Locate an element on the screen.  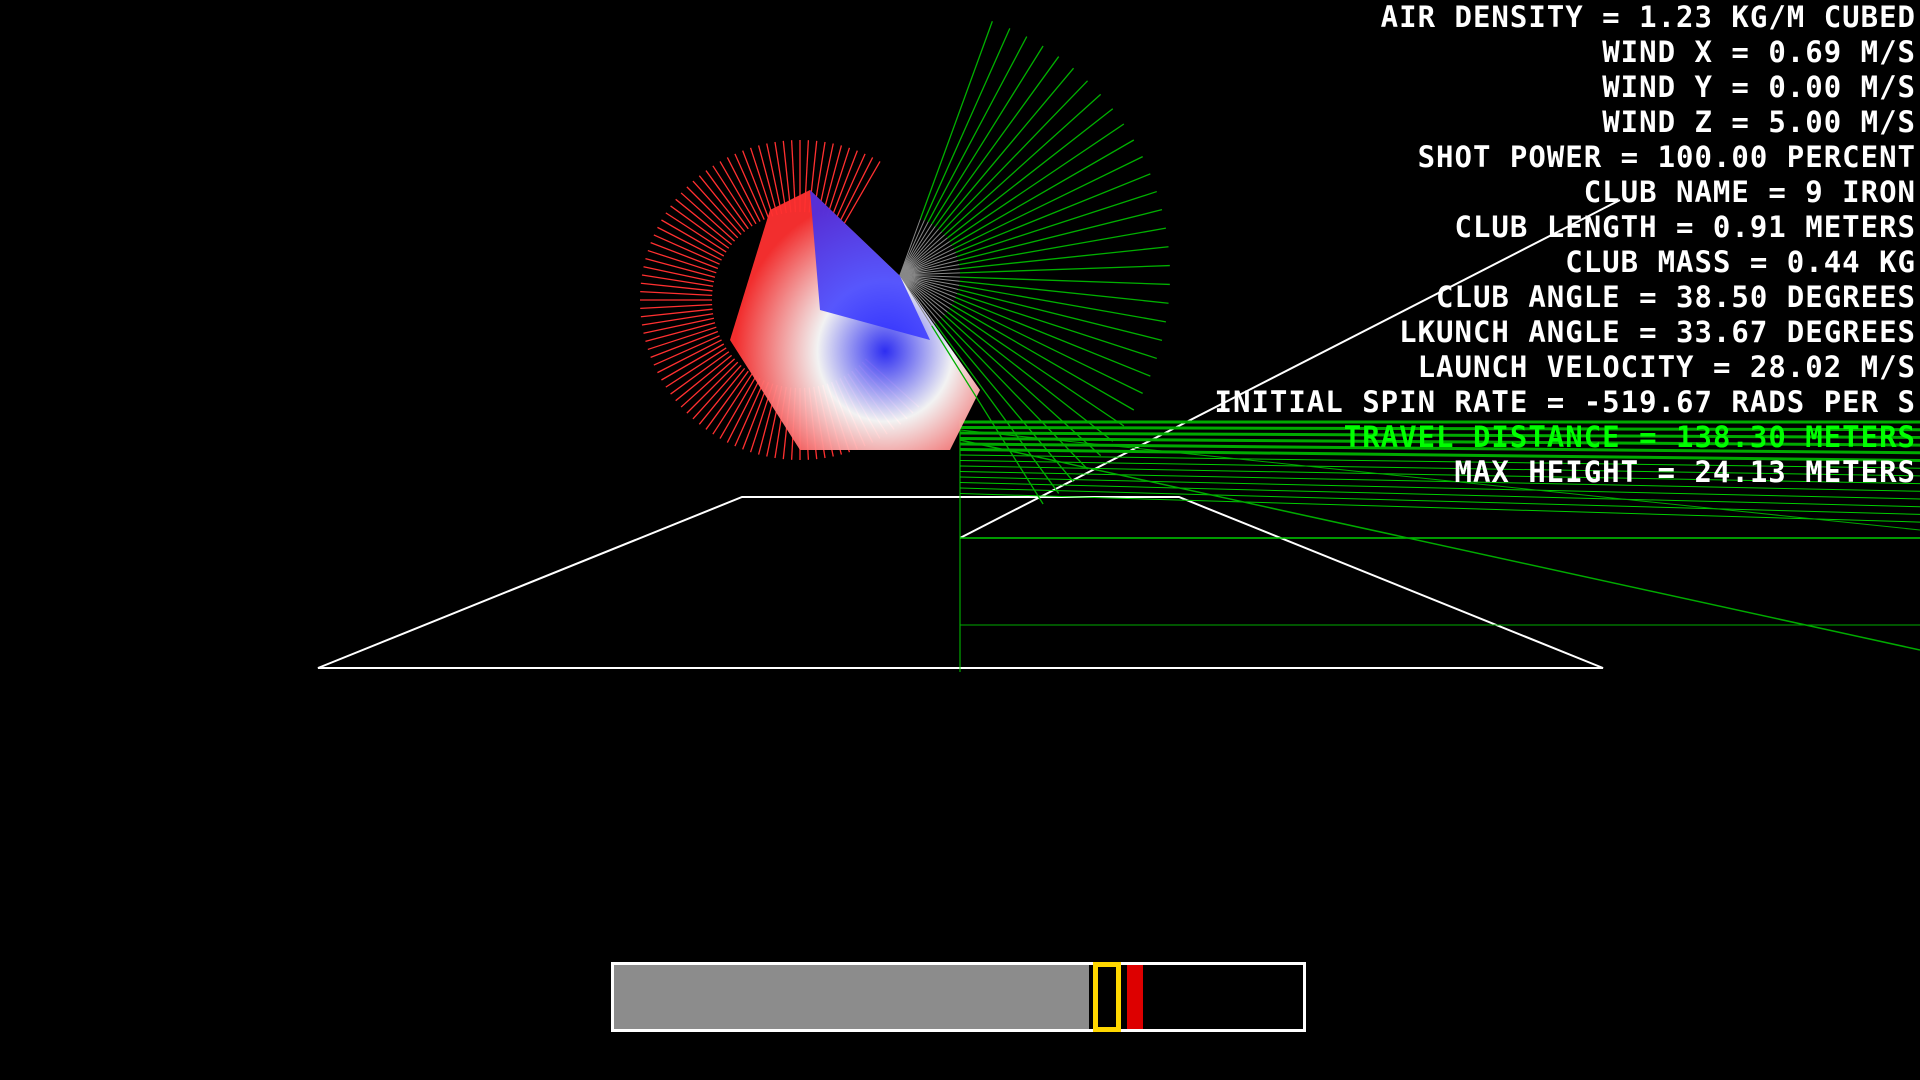
club-name-readout: Club Name = 9 iron is located at coordinates (1749, 192).